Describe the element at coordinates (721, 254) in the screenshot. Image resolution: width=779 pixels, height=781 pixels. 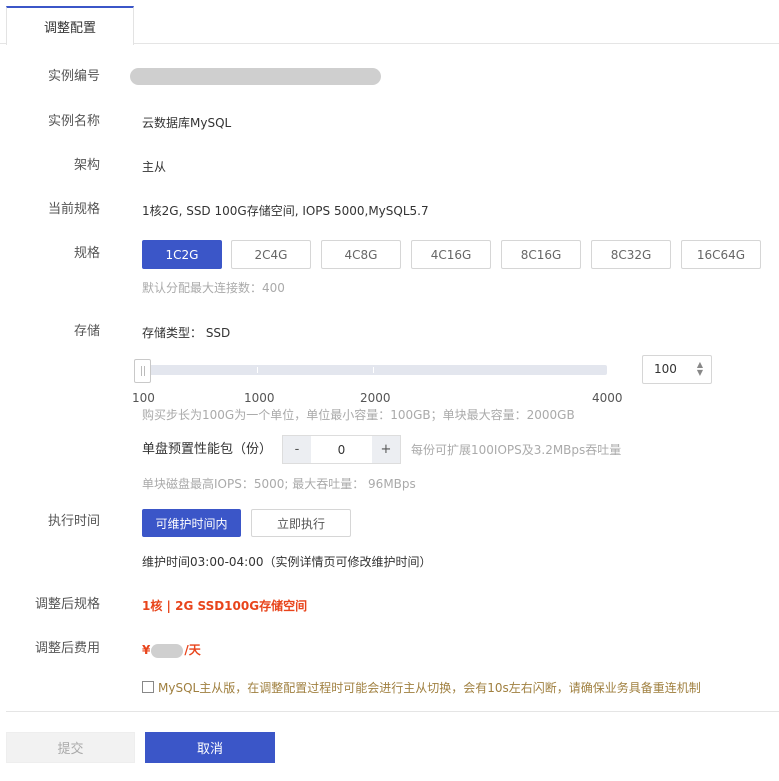
I see `spec-option-16c64g: 16C64G` at that location.